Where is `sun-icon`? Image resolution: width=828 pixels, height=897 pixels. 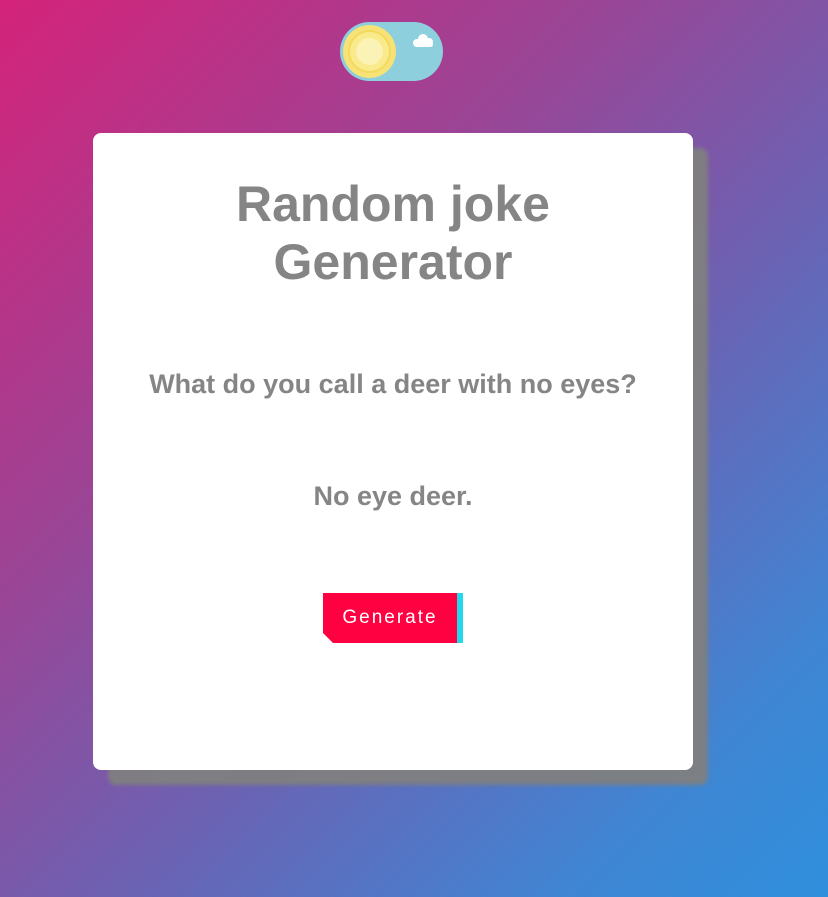
sun-icon is located at coordinates (369, 51).